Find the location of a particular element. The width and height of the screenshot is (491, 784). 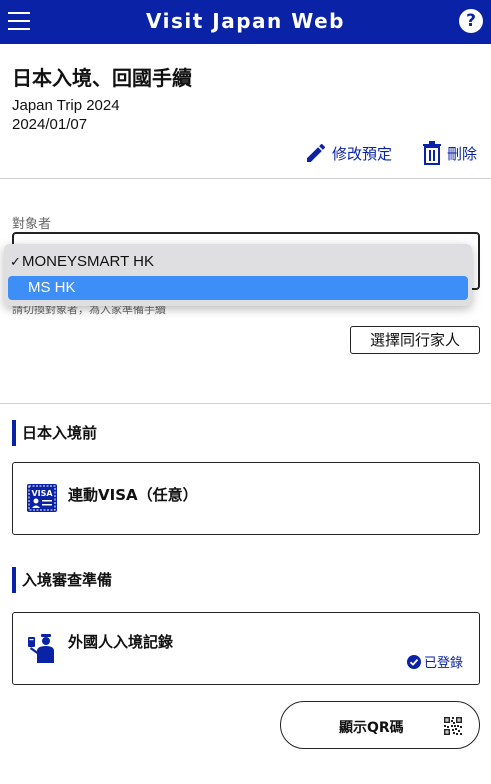

visa-link-label: 連動VISA（任意） is located at coordinates (133, 495).